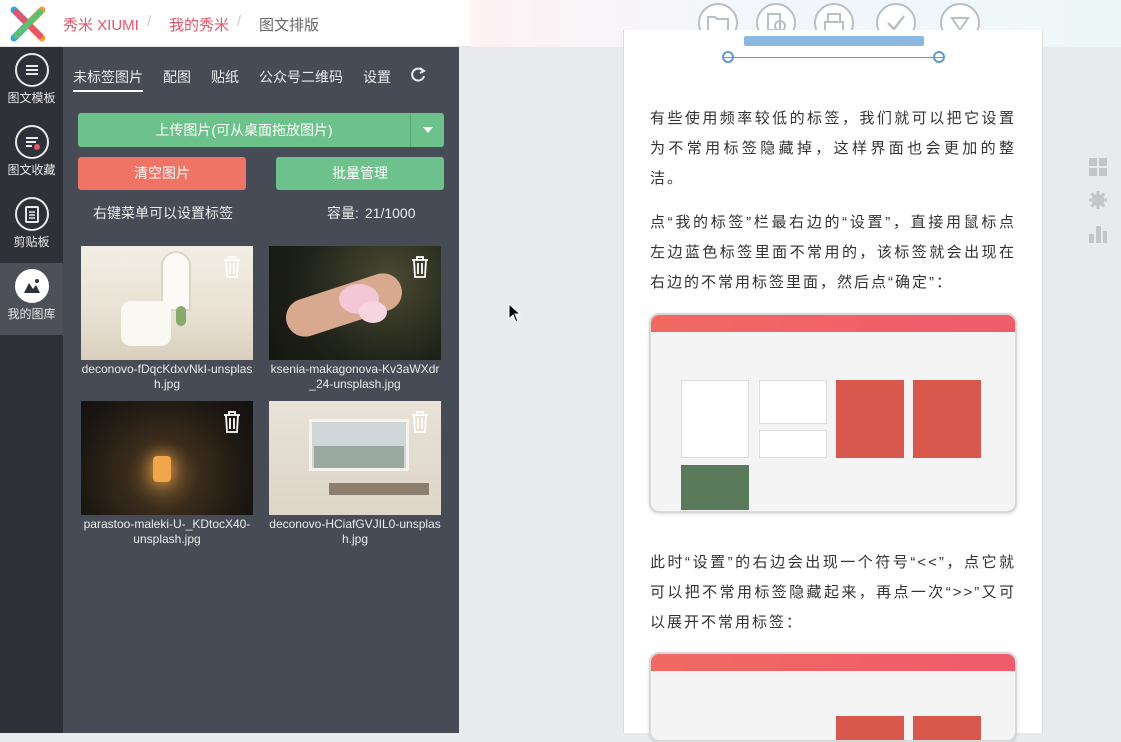 The height and width of the screenshot is (742, 1121). Describe the element at coordinates (31, 142) in the screenshot. I see `favorite-icon` at that location.